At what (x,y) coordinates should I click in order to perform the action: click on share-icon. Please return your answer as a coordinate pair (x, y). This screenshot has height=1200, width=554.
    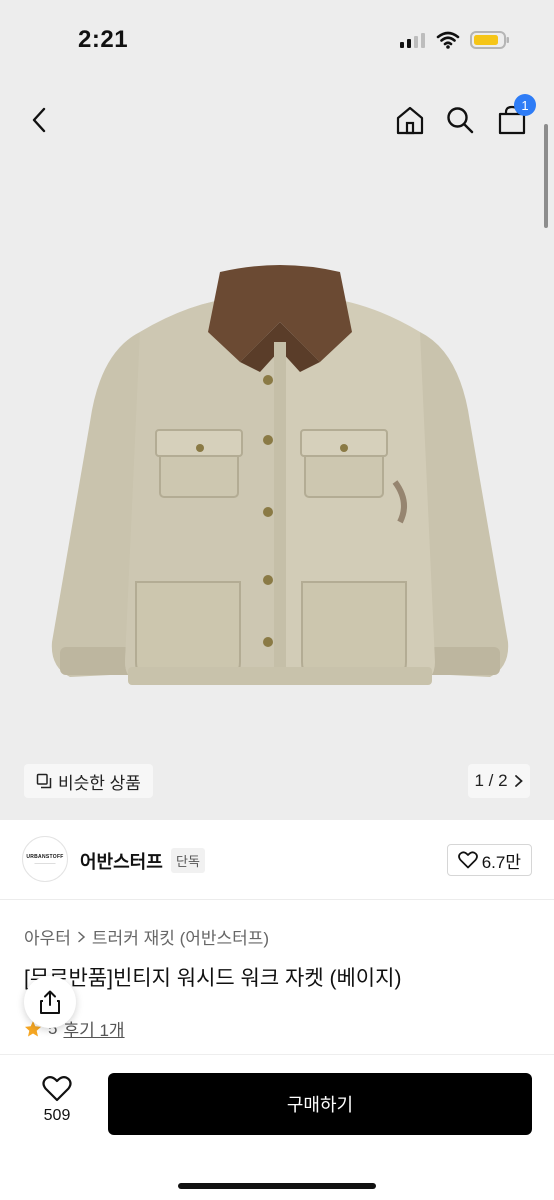
    Looking at the image, I should click on (50, 1002).